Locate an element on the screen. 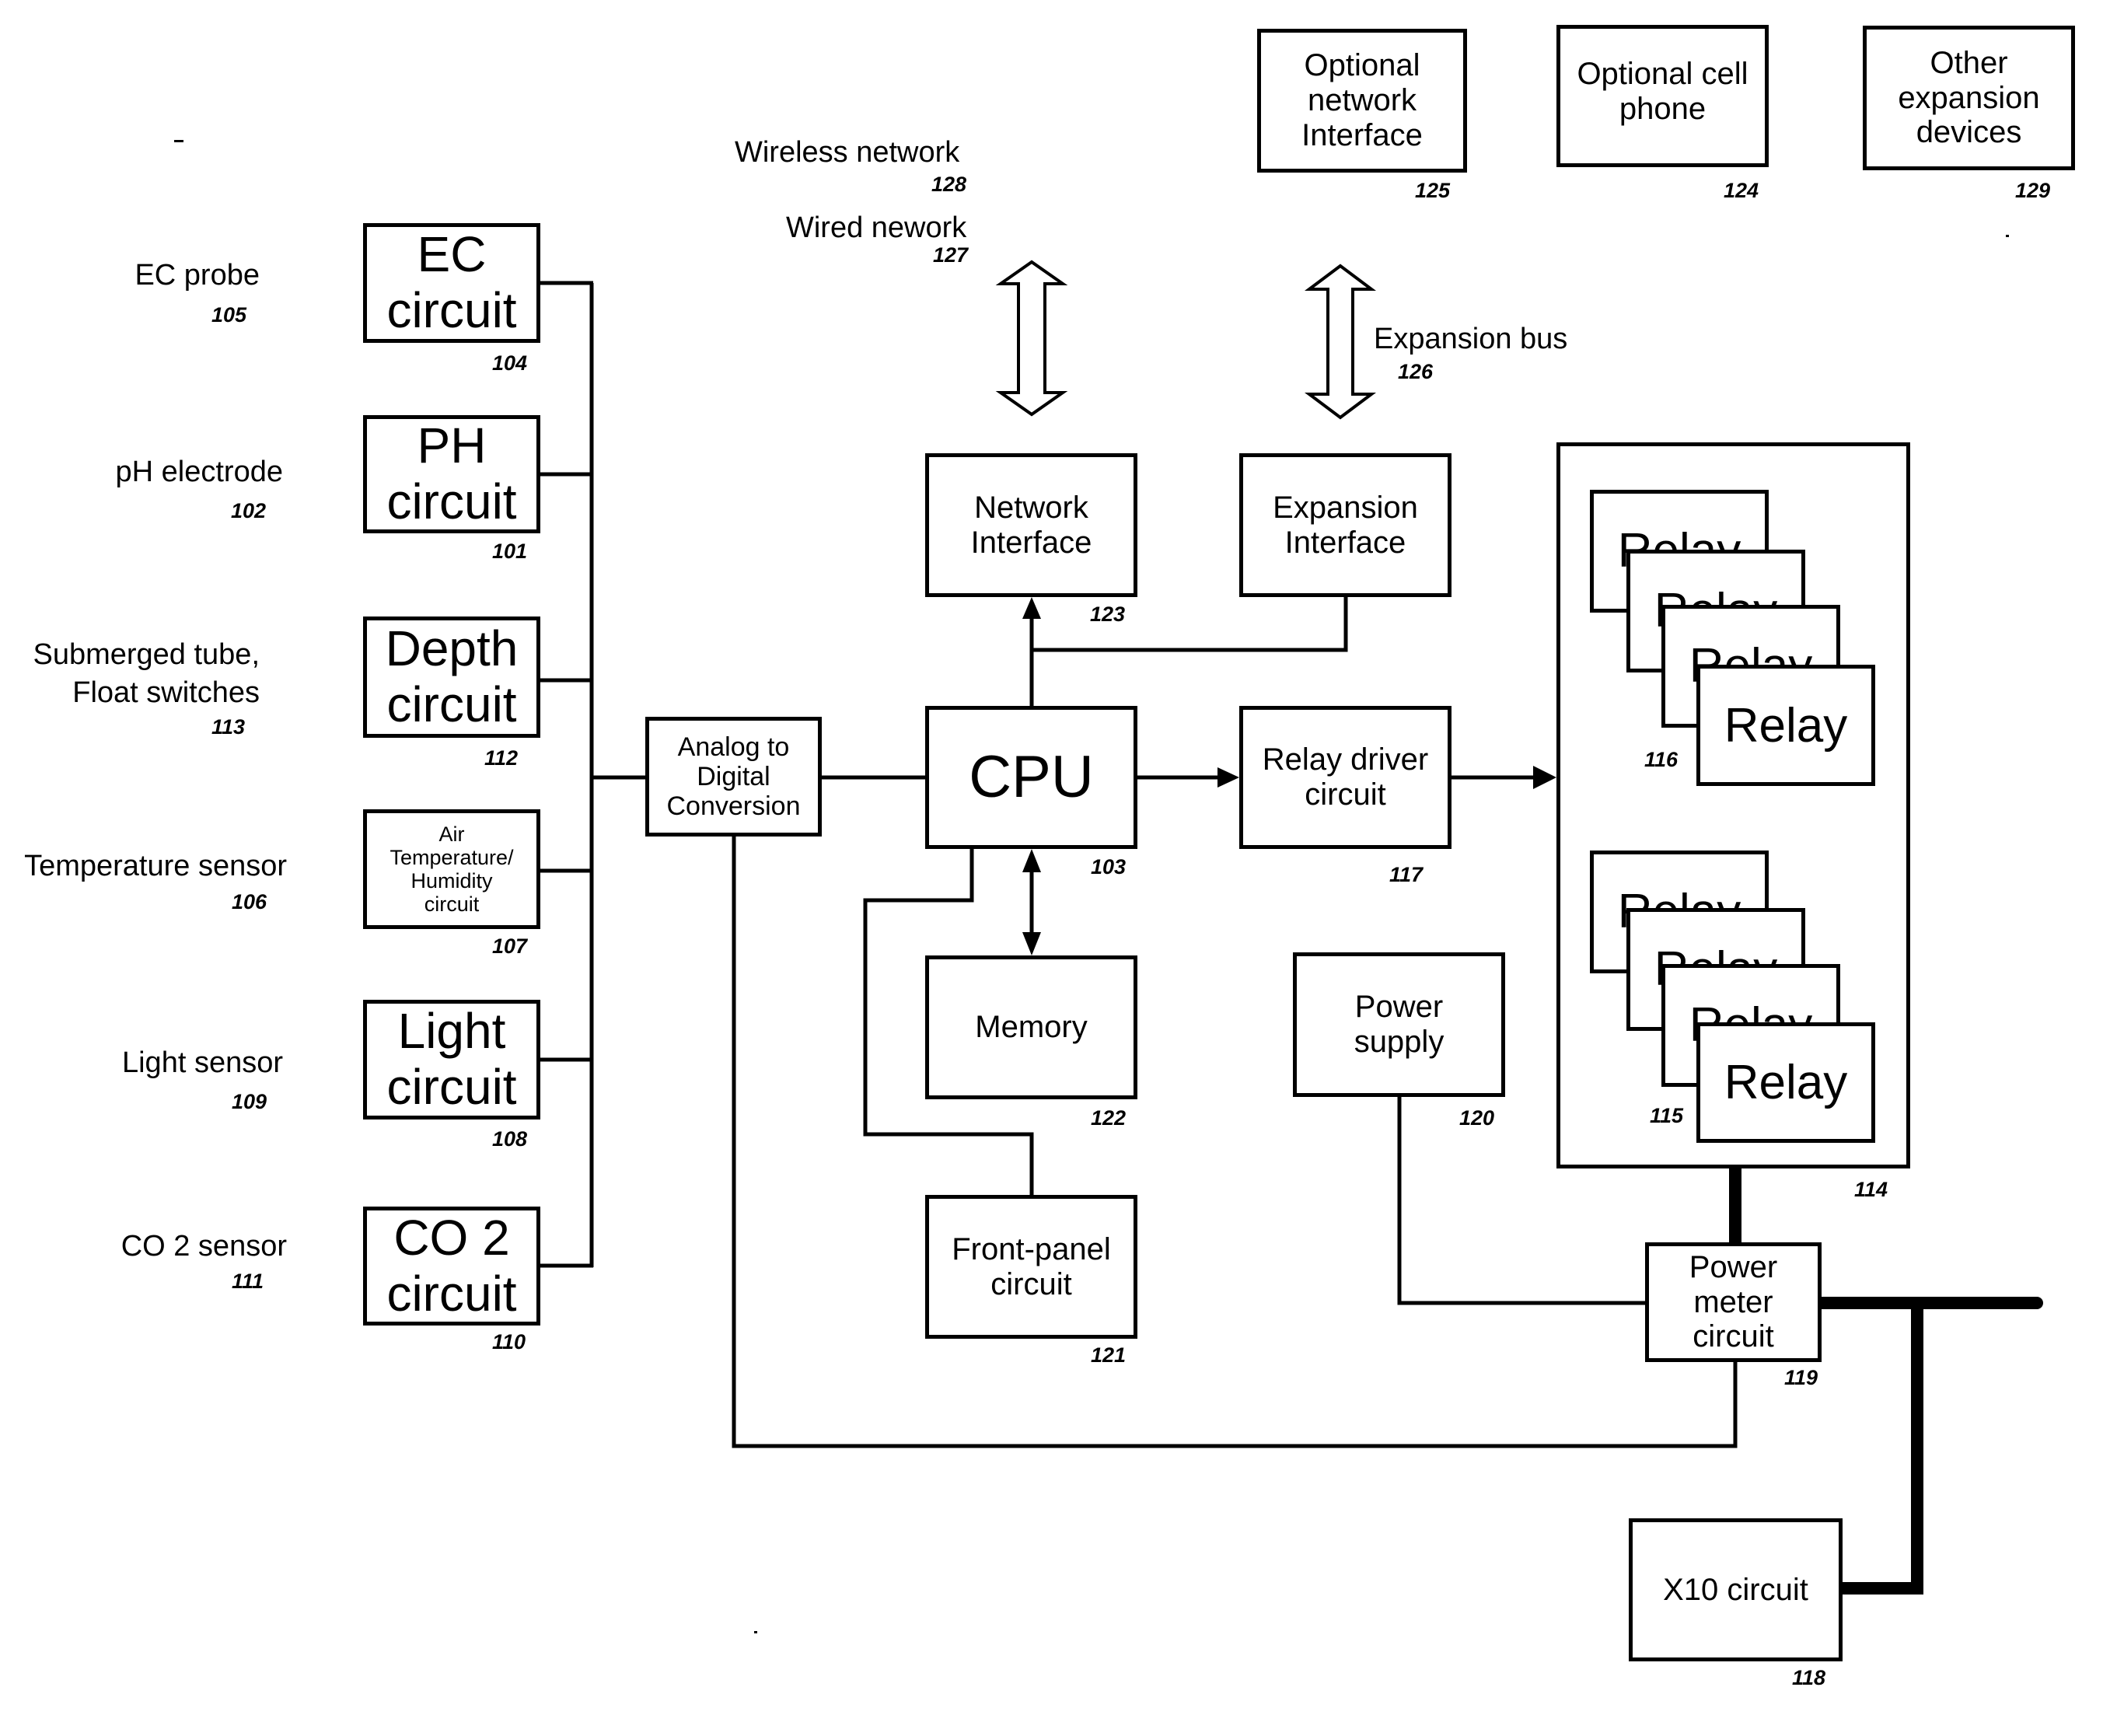 This screenshot has width=2110, height=1736. power-meter-label: Power meter circuit is located at coordinates (1733, 1301).